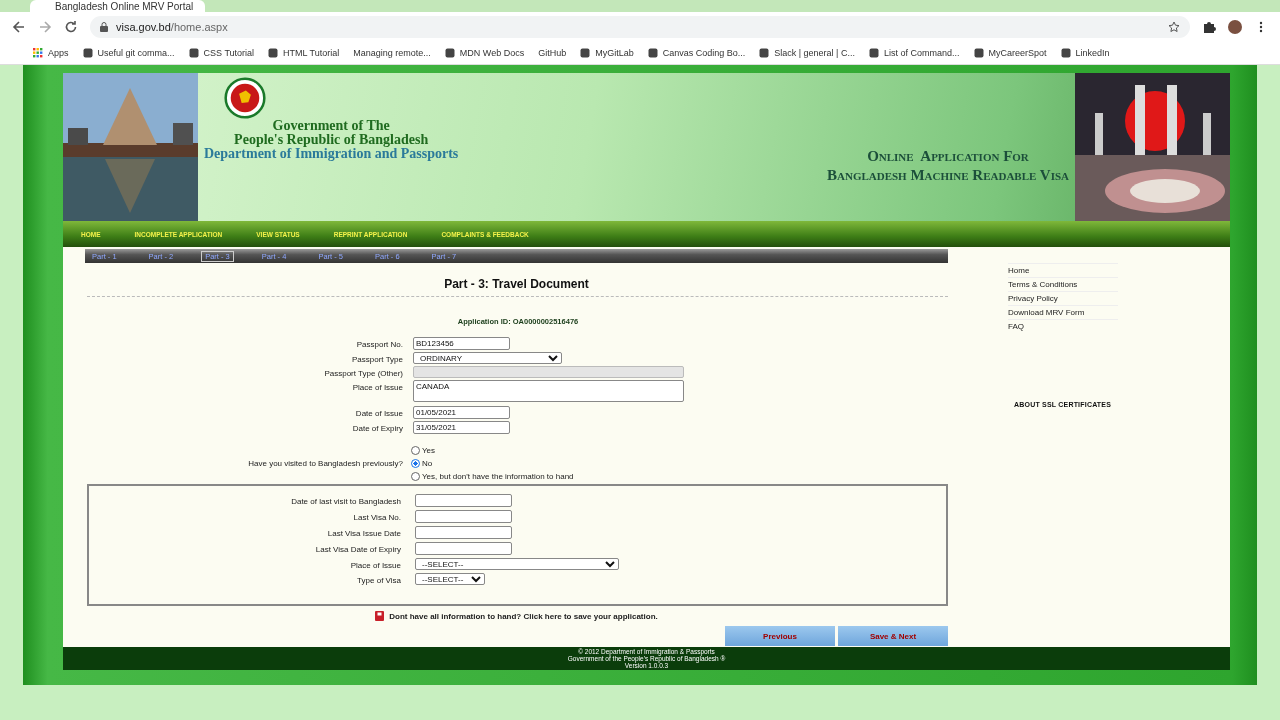 The width and height of the screenshot is (1280, 720). Describe the element at coordinates (363, 533) in the screenshot. I see `field-label: Last Visa Issue Date` at that location.